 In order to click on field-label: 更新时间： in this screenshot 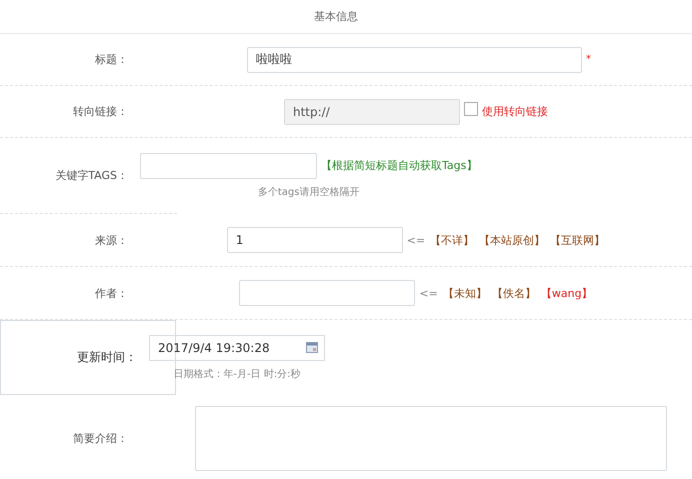, I will do `click(107, 357)`.